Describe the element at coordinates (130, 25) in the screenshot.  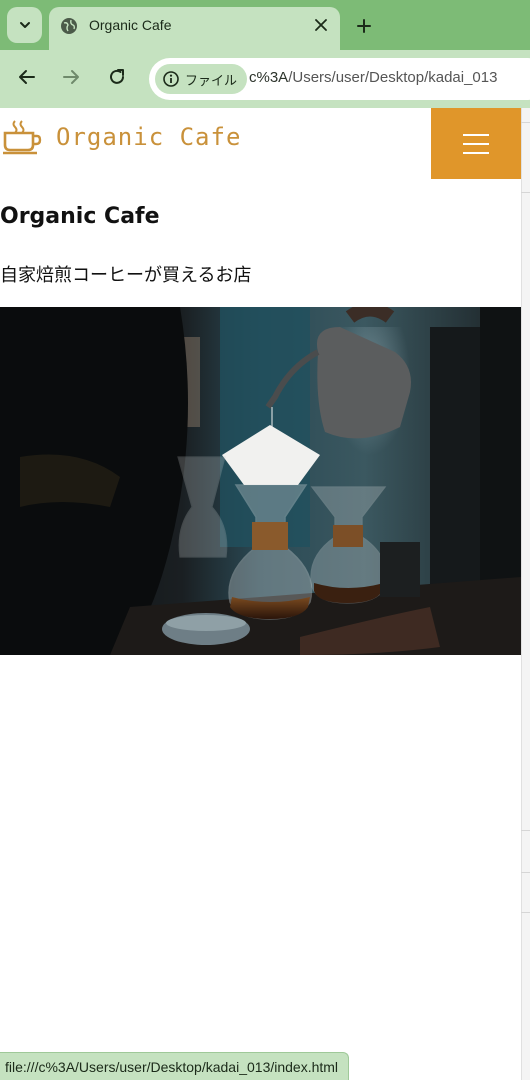
I see `tab-title: Organic Cafe` at that location.